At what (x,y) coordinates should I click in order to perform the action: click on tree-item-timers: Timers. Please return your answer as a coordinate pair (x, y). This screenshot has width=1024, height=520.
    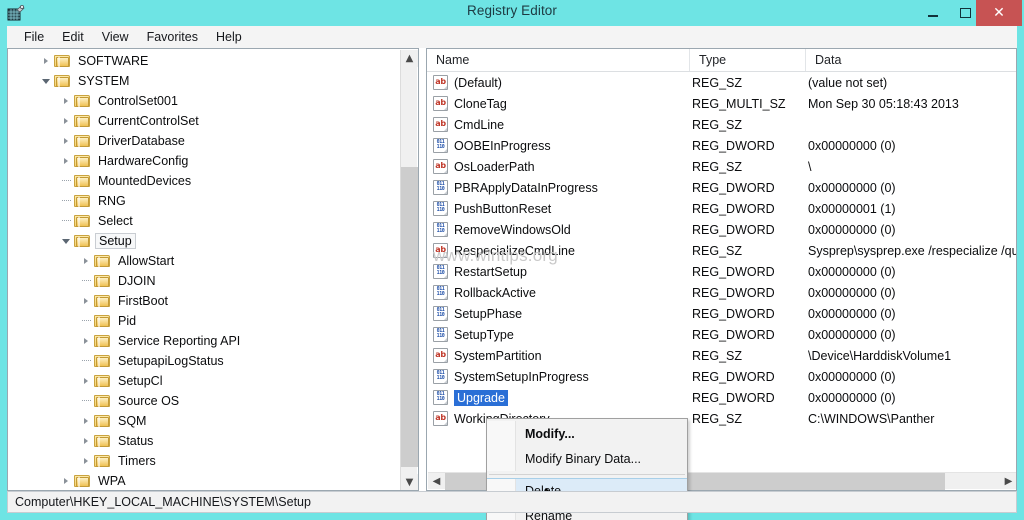
    Looking at the image, I should click on (205, 461).